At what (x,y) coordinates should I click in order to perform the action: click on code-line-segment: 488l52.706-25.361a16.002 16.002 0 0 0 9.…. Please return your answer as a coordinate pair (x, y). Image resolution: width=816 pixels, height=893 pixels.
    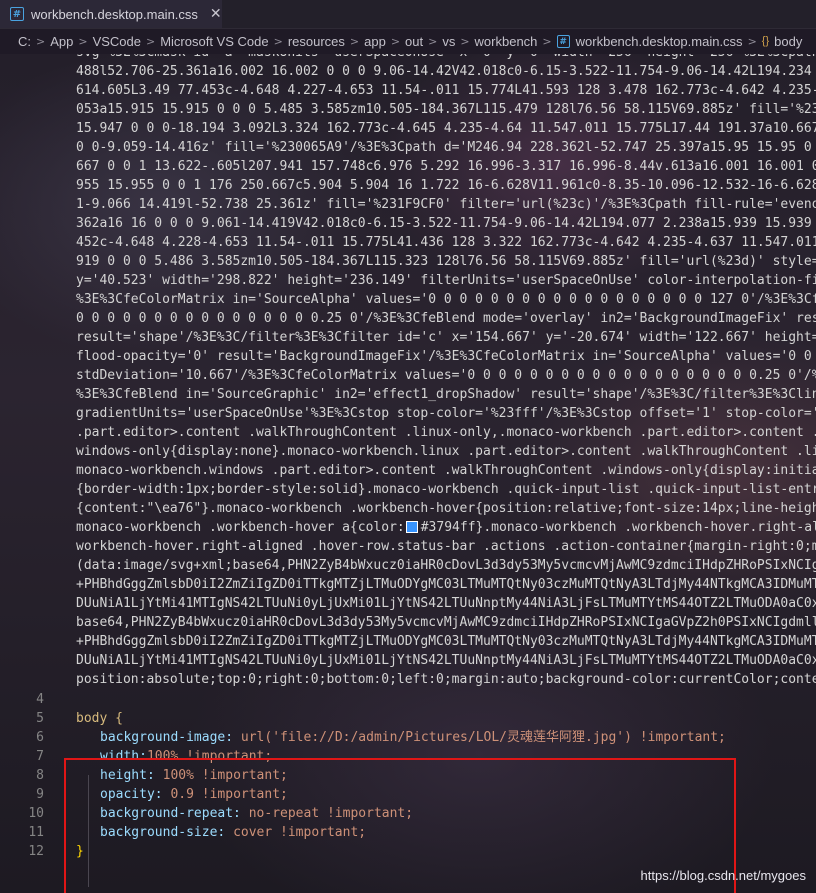
    Looking at the image, I should click on (446, 71).